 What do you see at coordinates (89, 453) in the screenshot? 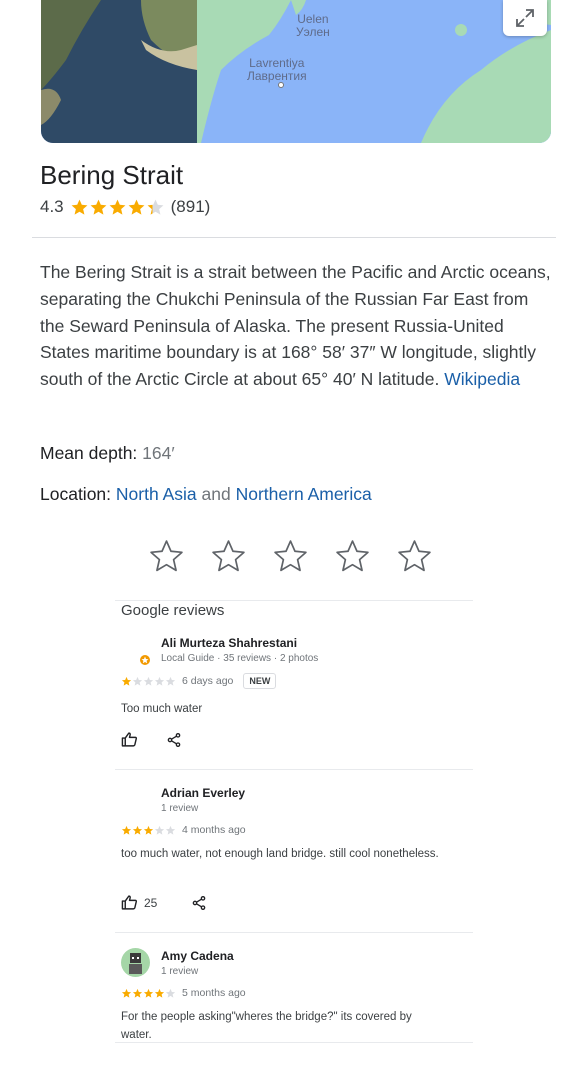
I see `fact-label: Mean depth:` at bounding box center [89, 453].